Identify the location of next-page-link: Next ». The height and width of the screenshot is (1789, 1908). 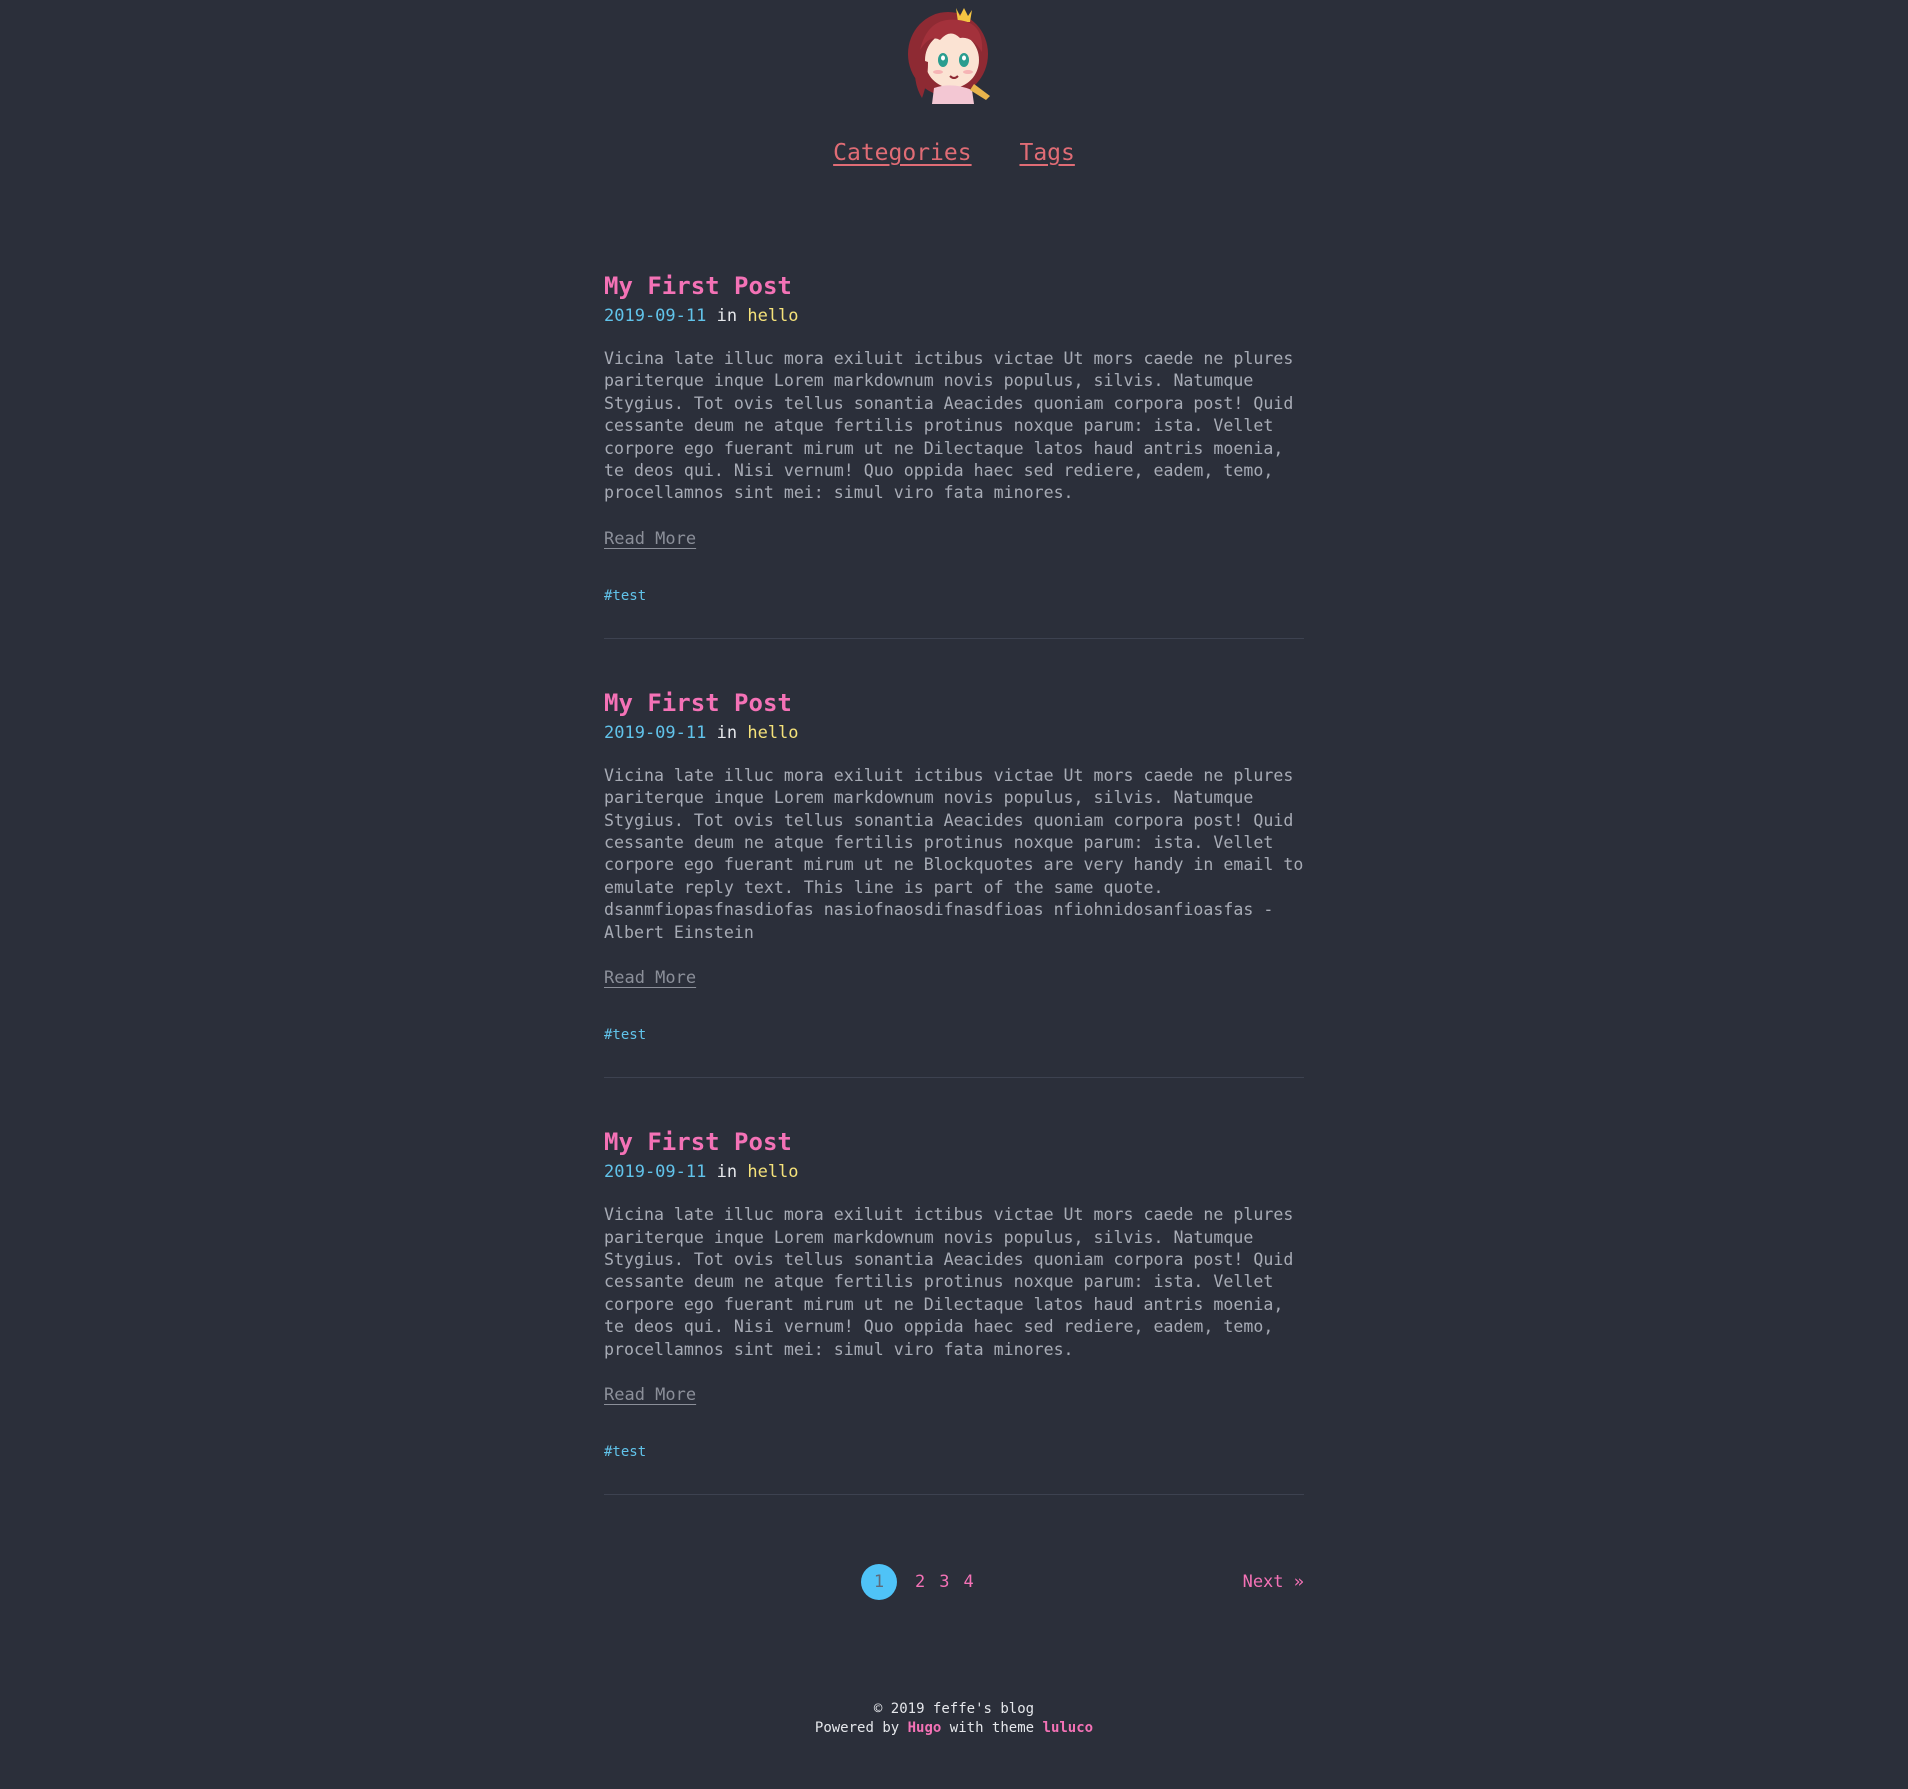
(1273, 1582).